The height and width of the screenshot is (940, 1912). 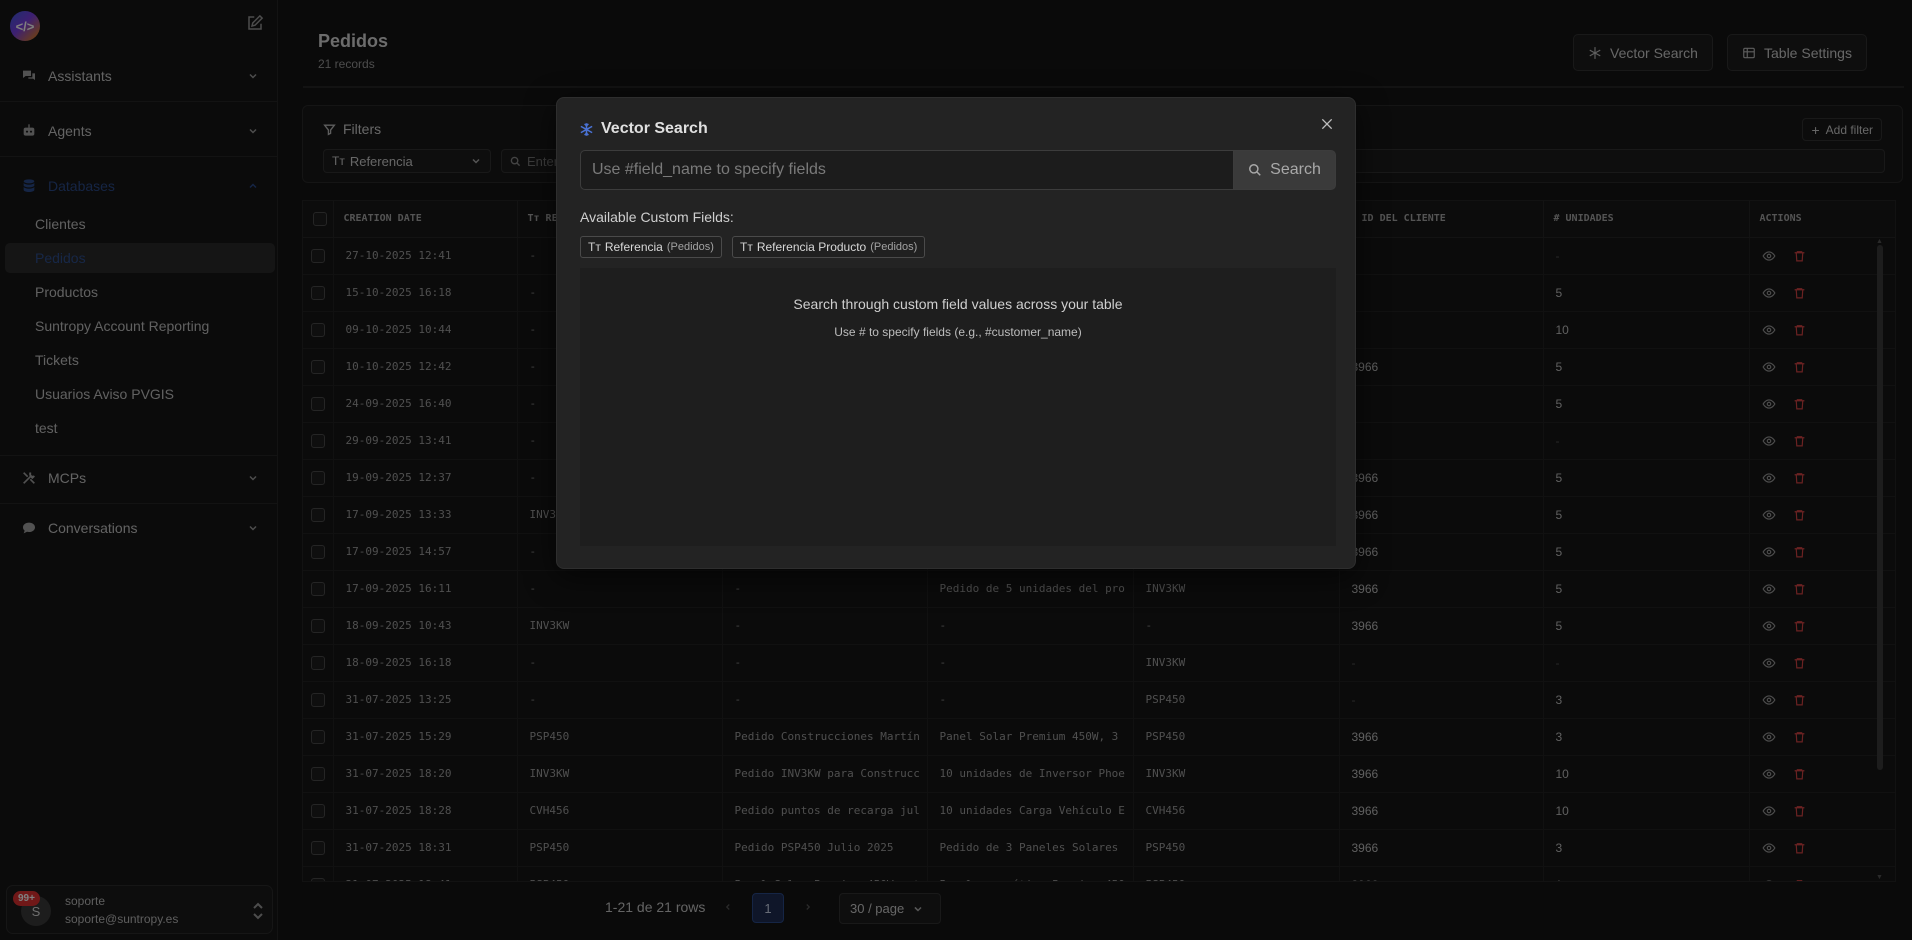 I want to click on custom-field-chip-referencia-producto: Tт Referencia Producto (Pedidos), so click(x=829, y=247).